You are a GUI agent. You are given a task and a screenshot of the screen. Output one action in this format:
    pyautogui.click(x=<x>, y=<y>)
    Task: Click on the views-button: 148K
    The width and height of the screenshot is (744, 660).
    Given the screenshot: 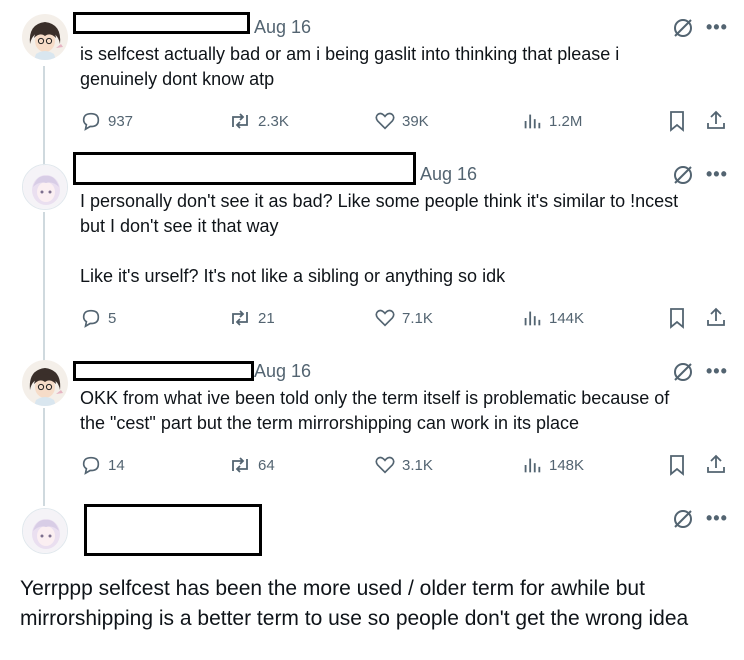 What is the action you would take?
    pyautogui.click(x=552, y=465)
    